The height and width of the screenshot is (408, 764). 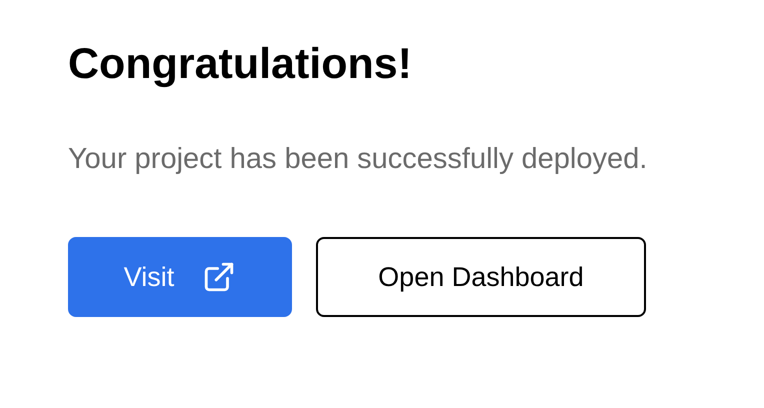 What do you see at coordinates (358, 159) in the screenshot?
I see `success-message: Your project has been successfully deployed.` at bounding box center [358, 159].